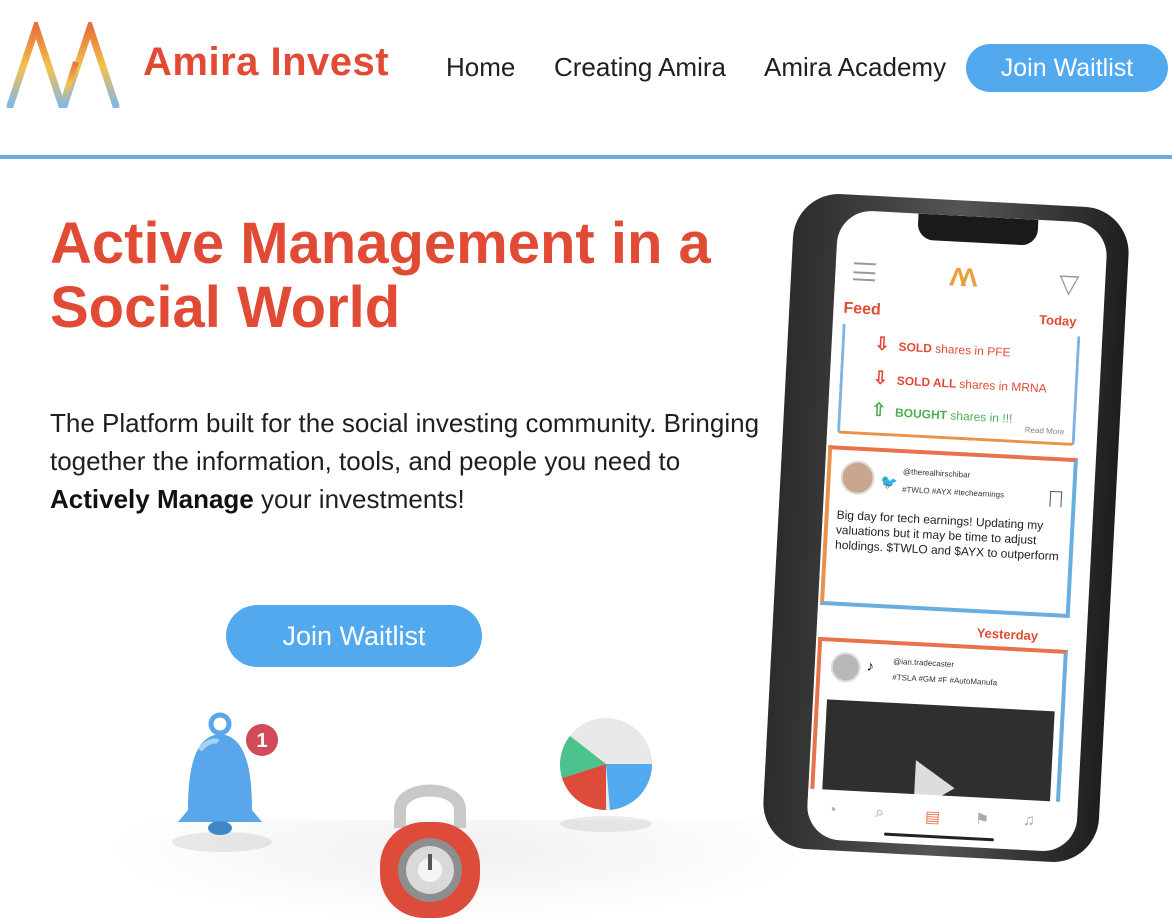 This screenshot has width=1172, height=922. Describe the element at coordinates (1072, 283) in the screenshot. I see `filter-icon: ▽` at that location.